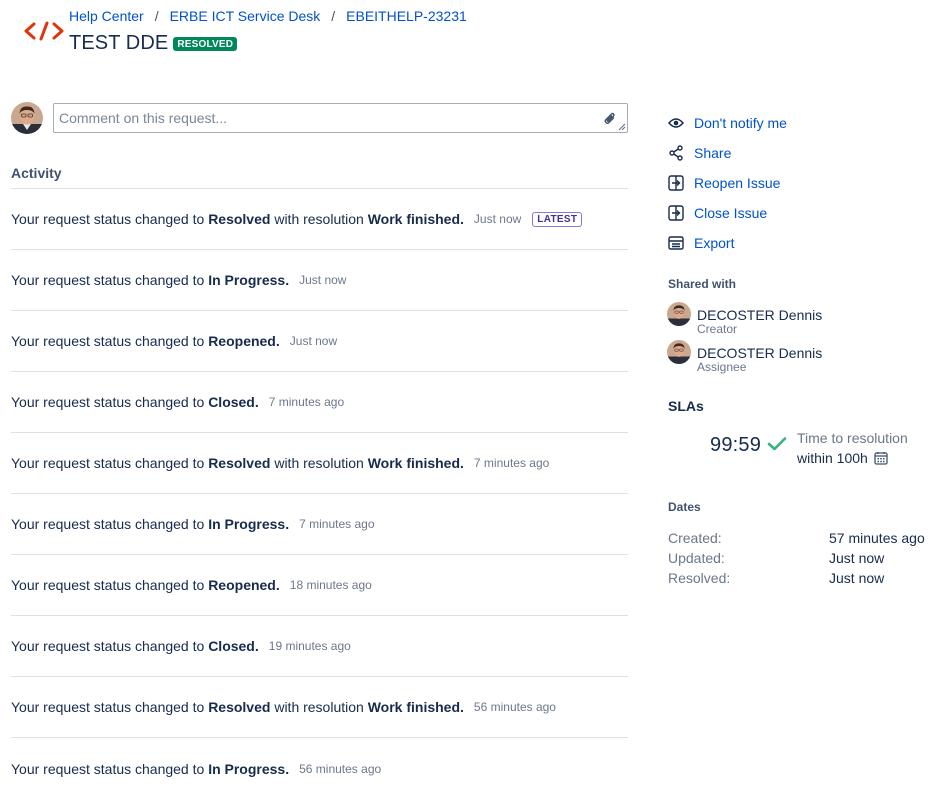 The height and width of the screenshot is (786, 939). I want to click on participant-assignee: DECOSTER Dennis Assignee, so click(744, 359).